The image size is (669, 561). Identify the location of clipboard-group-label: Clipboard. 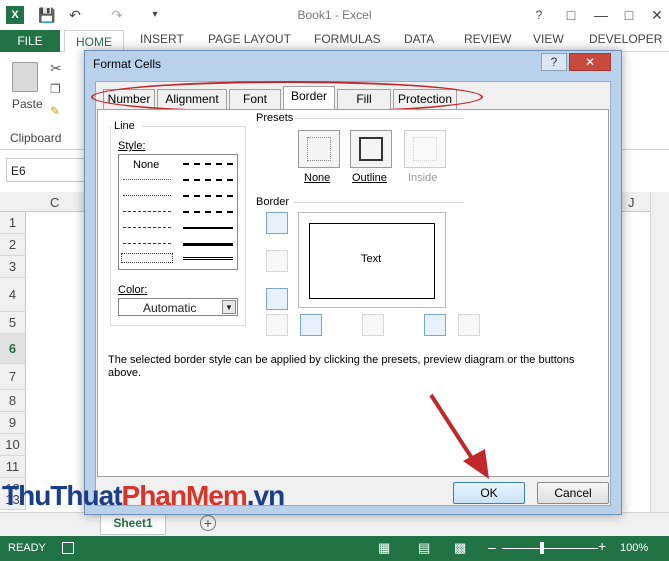
(36, 138).